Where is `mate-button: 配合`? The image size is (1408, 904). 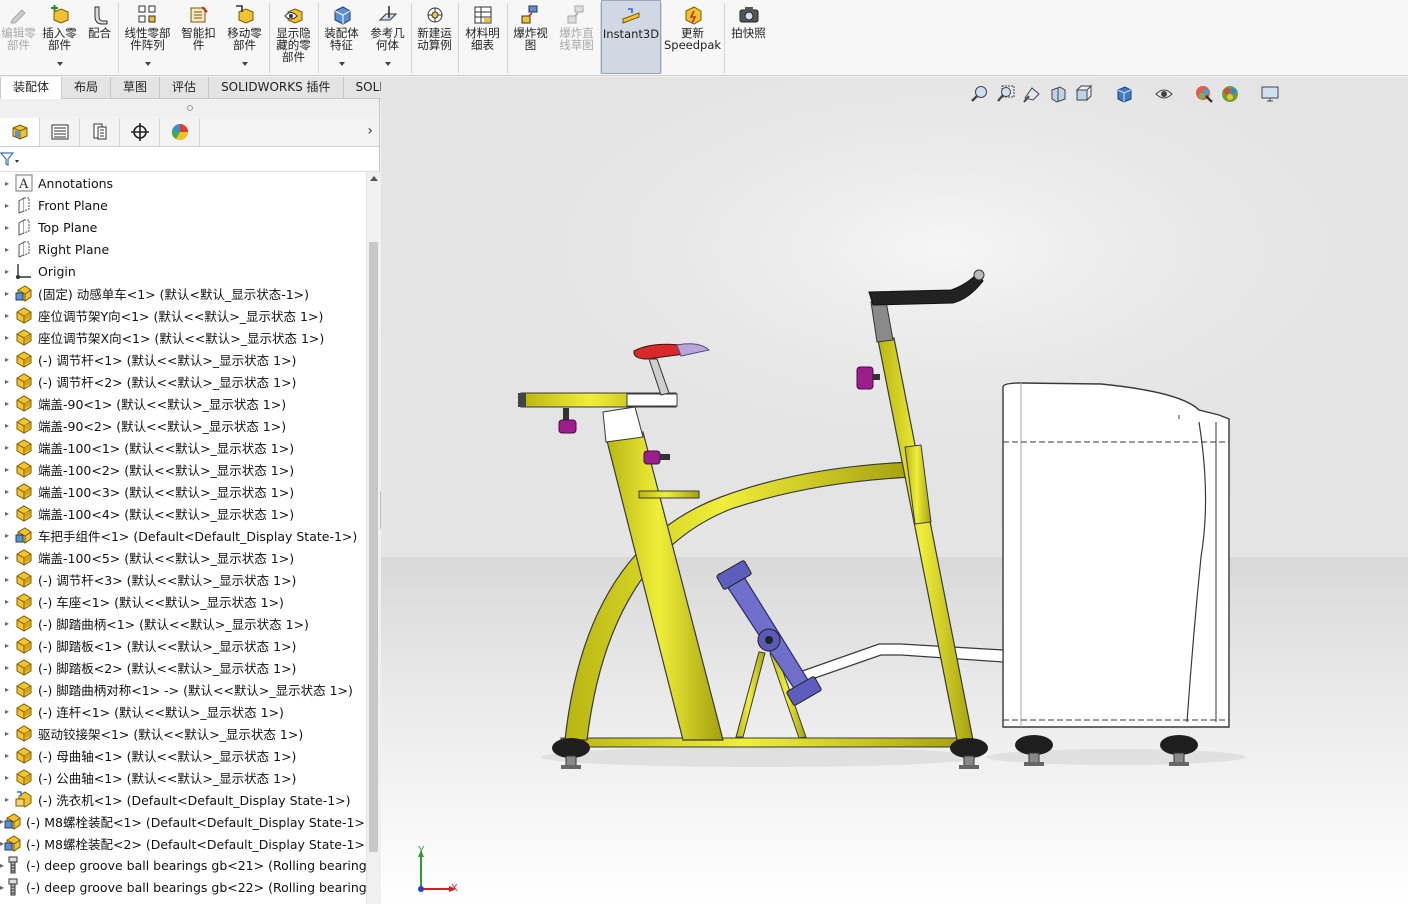
mate-button: 配合 is located at coordinates (100, 37).